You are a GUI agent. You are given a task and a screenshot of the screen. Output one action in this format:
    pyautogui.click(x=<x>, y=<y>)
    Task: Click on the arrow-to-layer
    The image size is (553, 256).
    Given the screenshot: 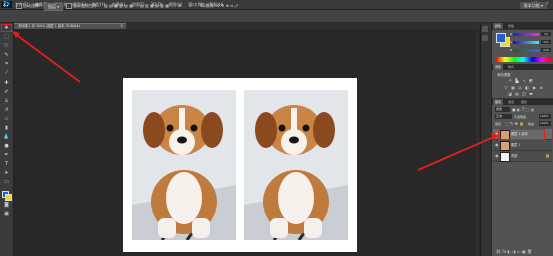 What is the action you would take?
    pyautogui.click(x=457, y=153)
    